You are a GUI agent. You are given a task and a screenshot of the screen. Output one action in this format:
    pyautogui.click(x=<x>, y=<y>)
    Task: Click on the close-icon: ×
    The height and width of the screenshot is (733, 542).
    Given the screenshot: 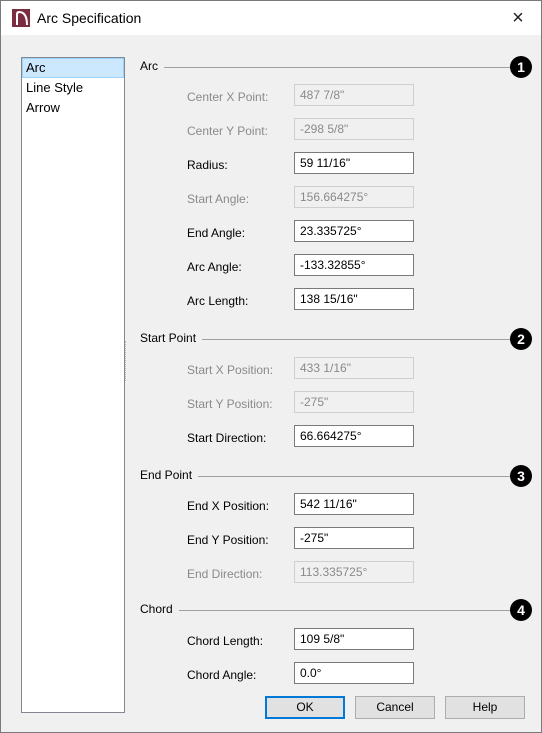 What is the action you would take?
    pyautogui.click(x=518, y=18)
    